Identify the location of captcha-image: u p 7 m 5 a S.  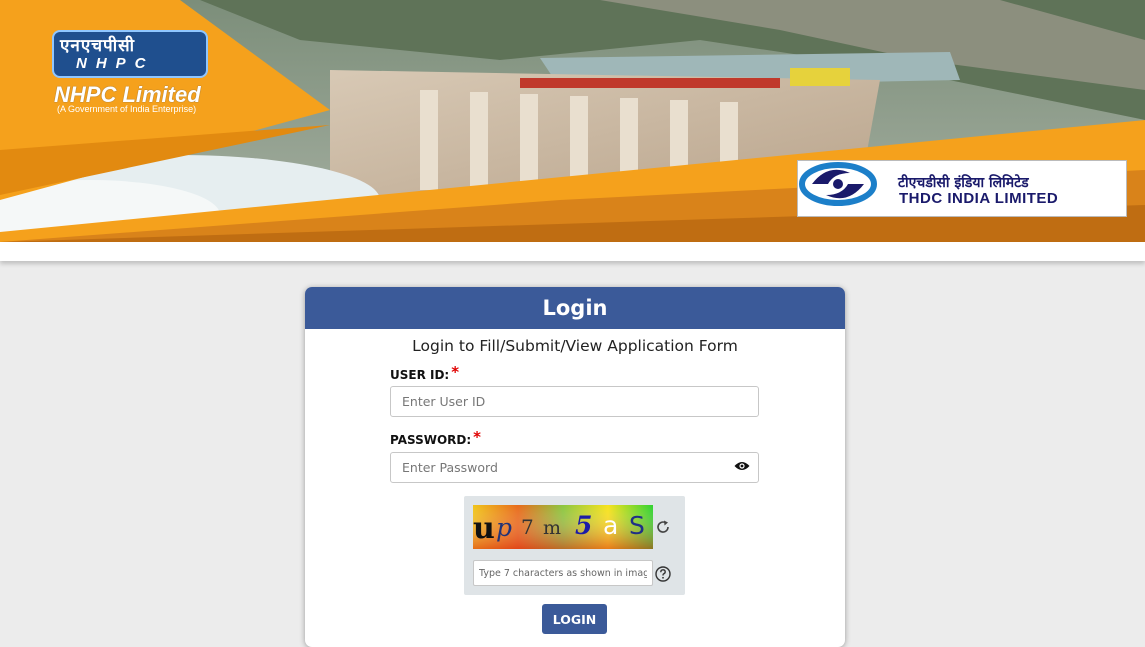
(563, 527).